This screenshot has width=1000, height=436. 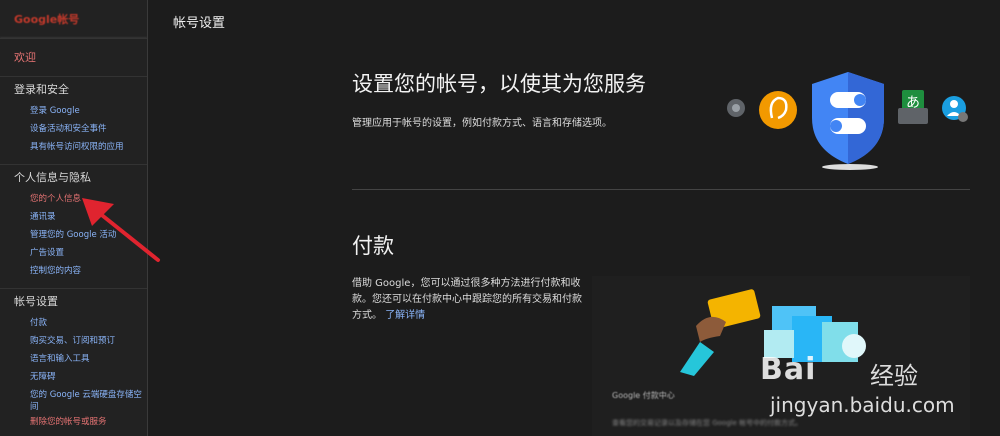 I want to click on sidebar-item-connected-apps: 具有帐号访问权限的应用, so click(x=73, y=147).